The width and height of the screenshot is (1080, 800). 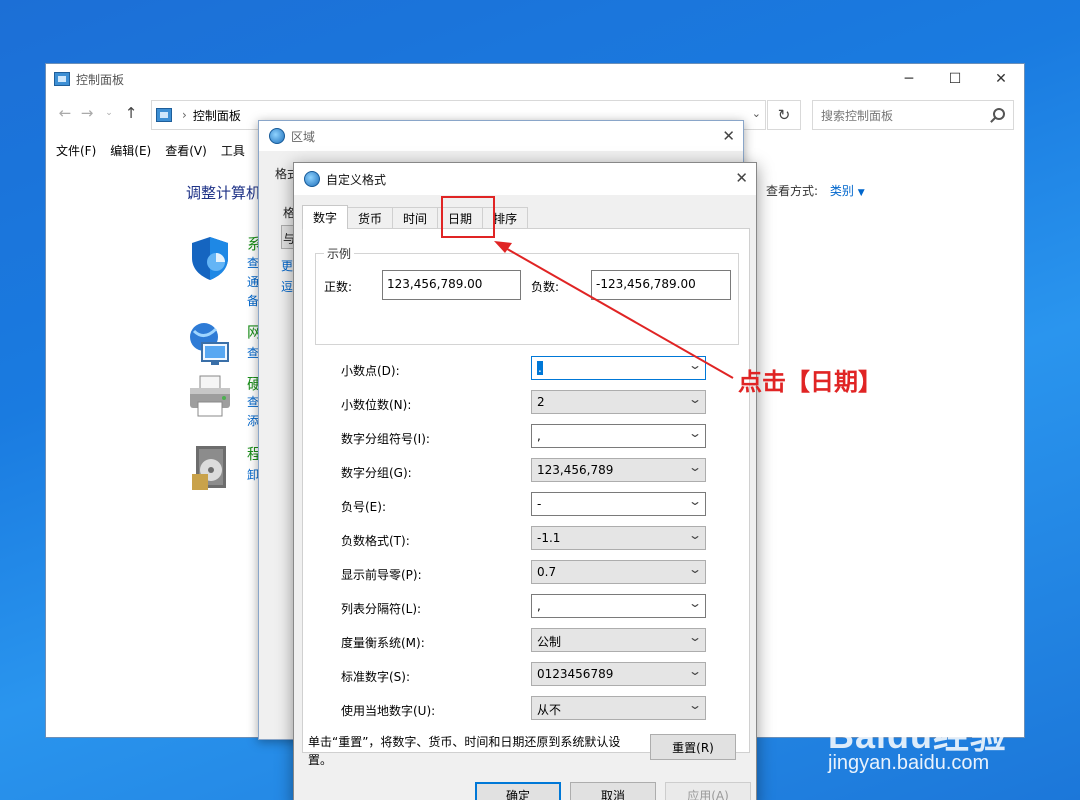 What do you see at coordinates (618, 572) in the screenshot?
I see `leading-zero-select: 0.7 ⌄` at bounding box center [618, 572].